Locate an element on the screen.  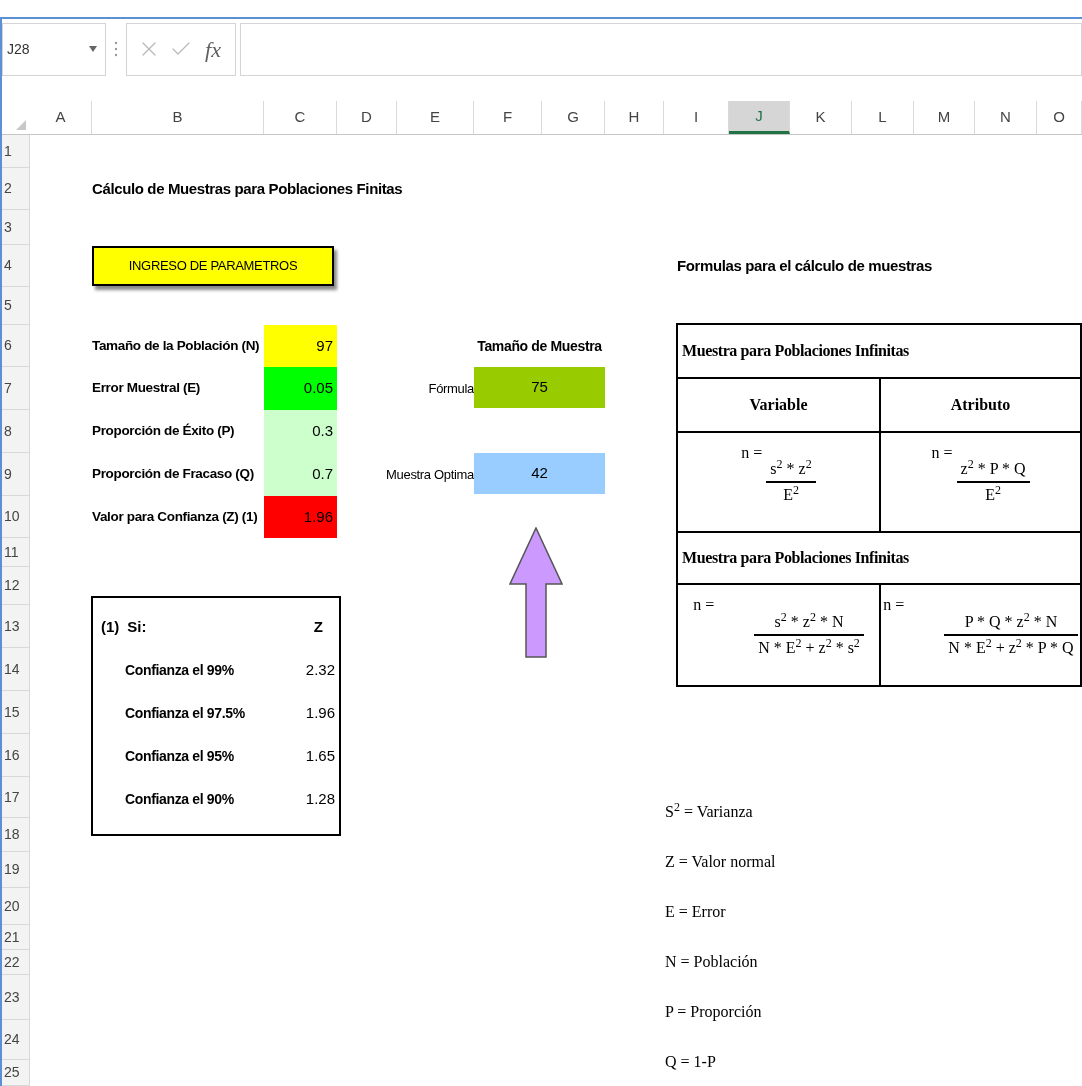
z-value: 1.28 is located at coordinates (320, 799).